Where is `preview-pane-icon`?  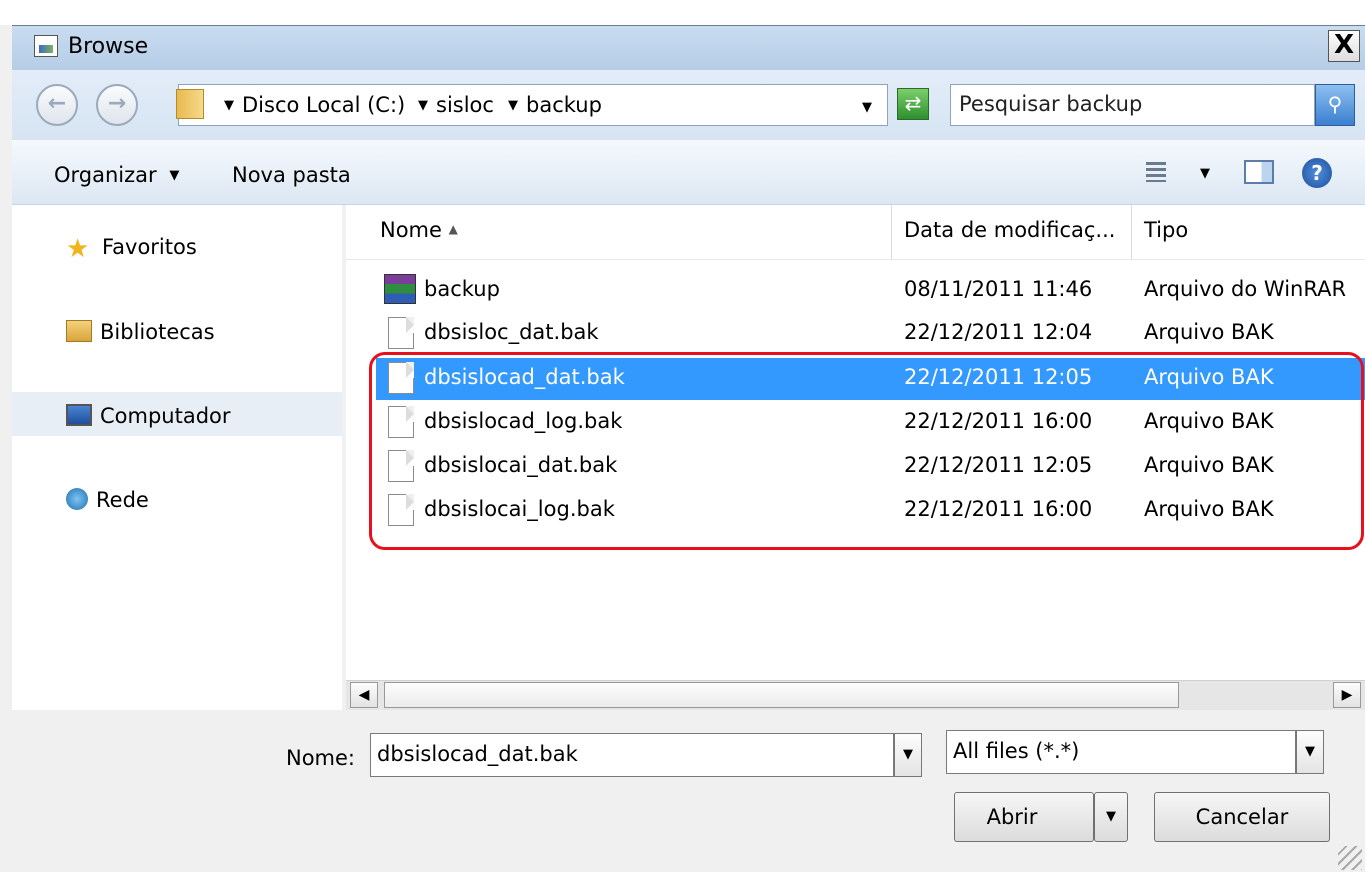
preview-pane-icon is located at coordinates (1259, 172).